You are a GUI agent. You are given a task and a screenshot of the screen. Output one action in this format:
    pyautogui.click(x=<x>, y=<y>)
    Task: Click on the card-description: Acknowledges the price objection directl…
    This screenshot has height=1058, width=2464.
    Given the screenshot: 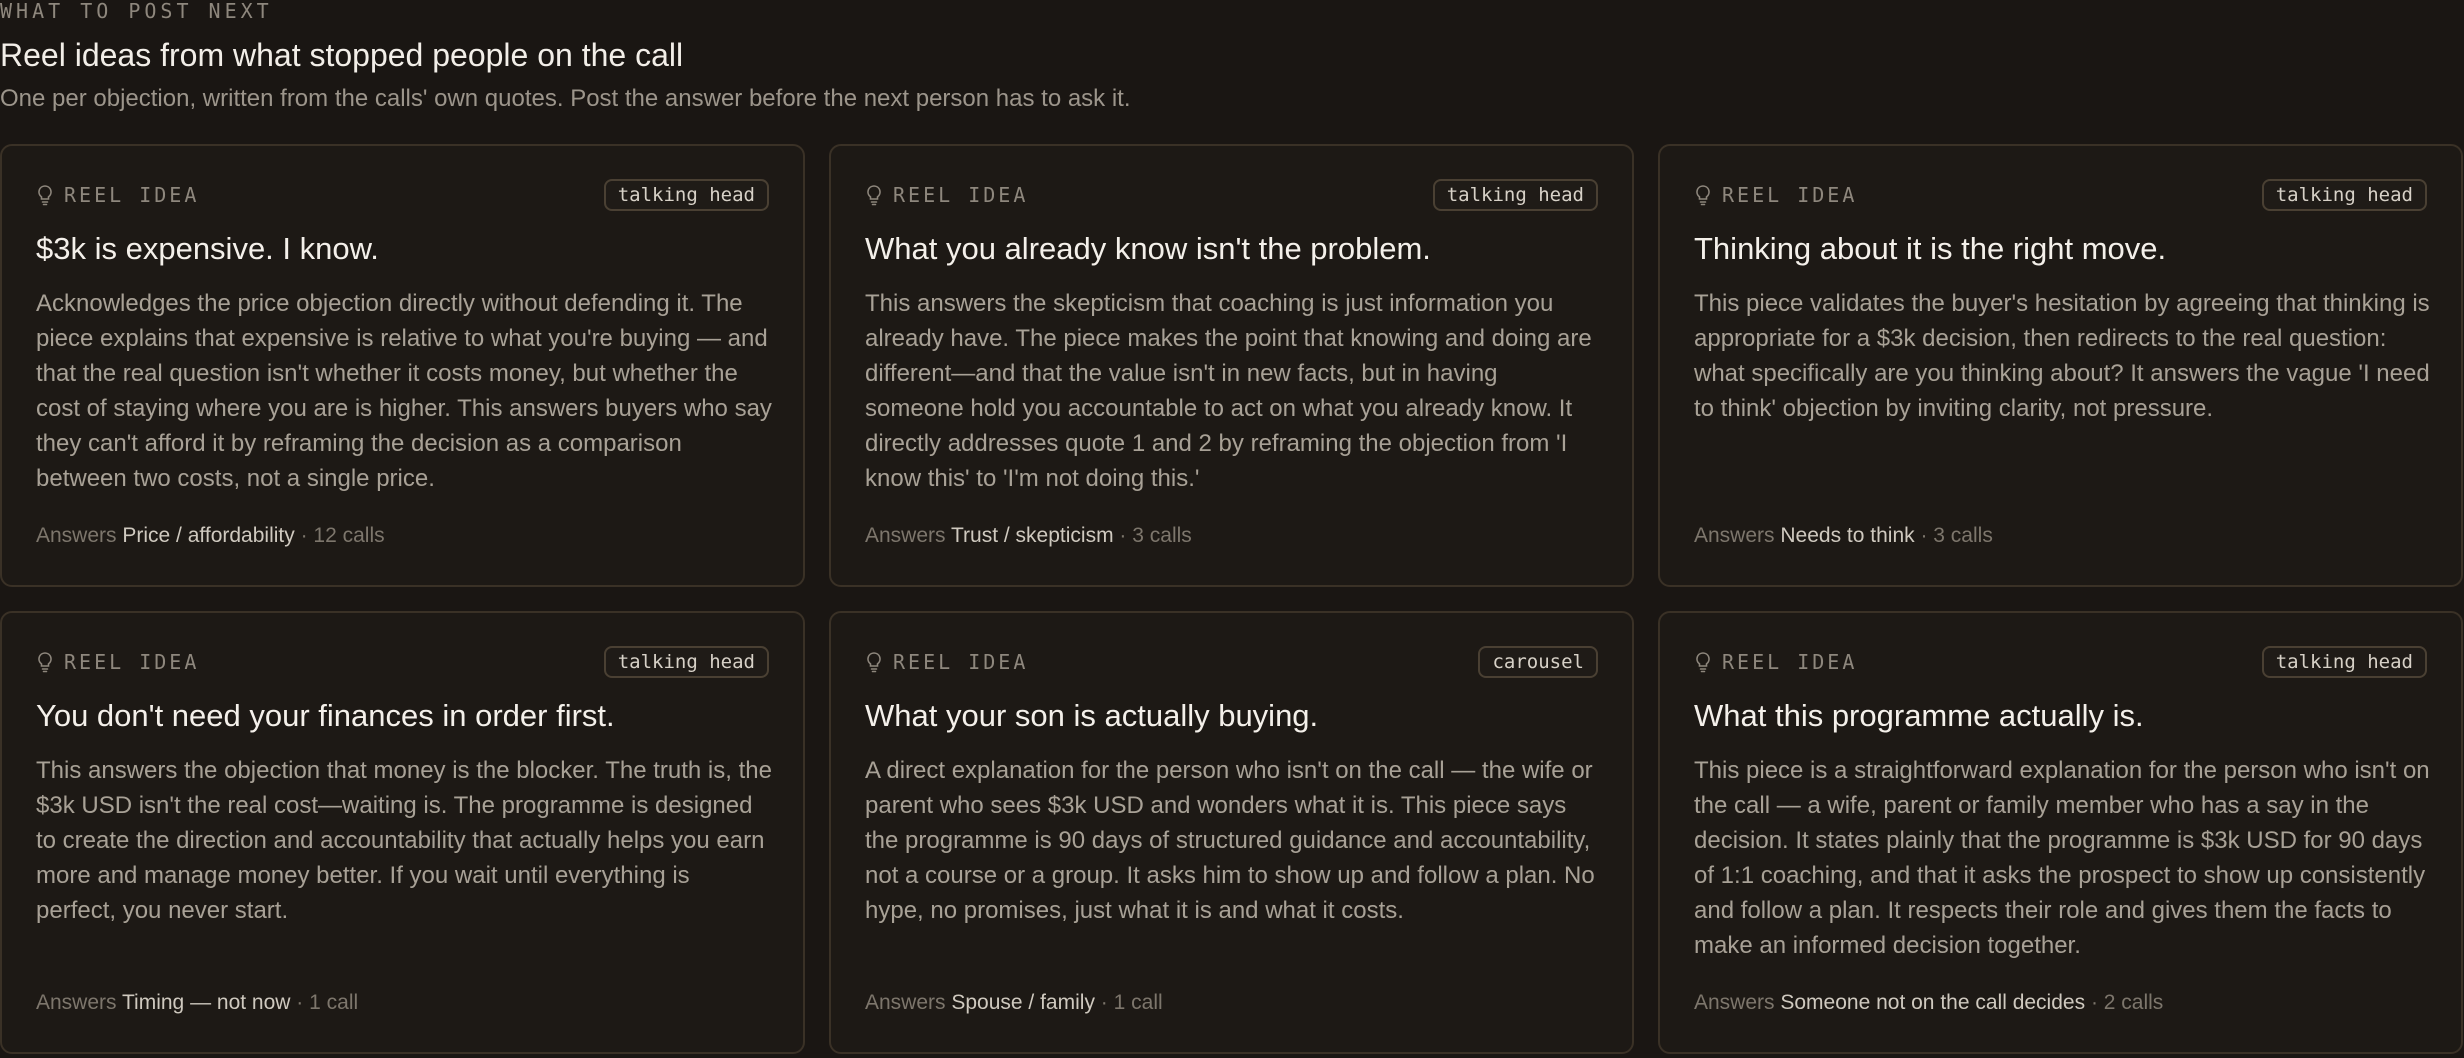 What is the action you would take?
    pyautogui.click(x=404, y=391)
    